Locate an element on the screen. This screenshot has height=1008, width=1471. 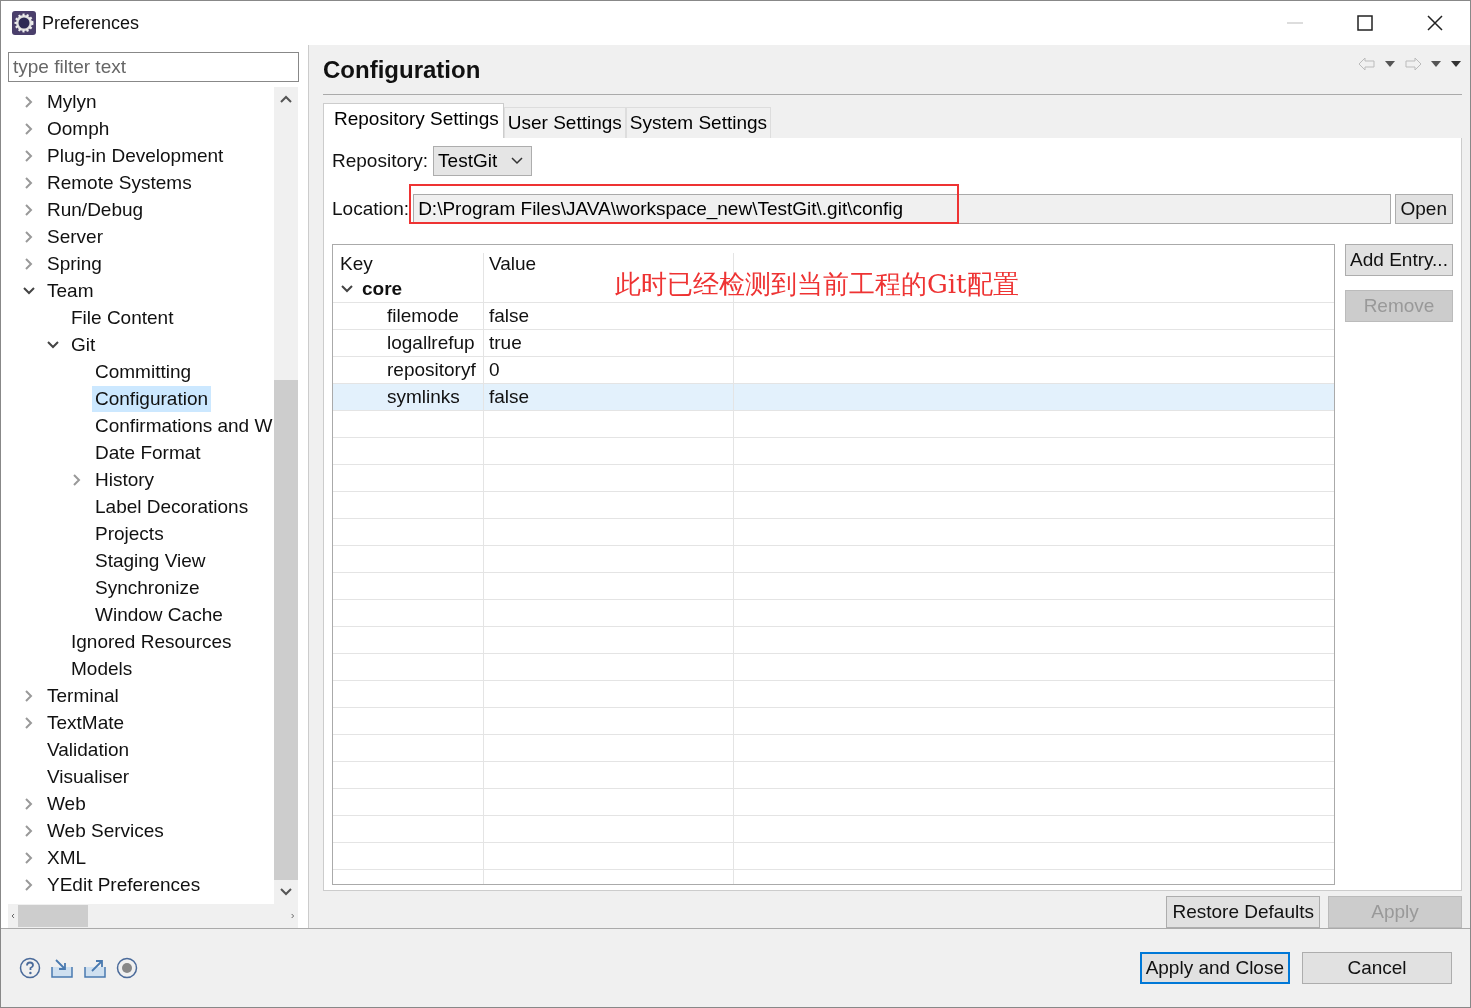
tree-item: Web is located at coordinates (66, 803).